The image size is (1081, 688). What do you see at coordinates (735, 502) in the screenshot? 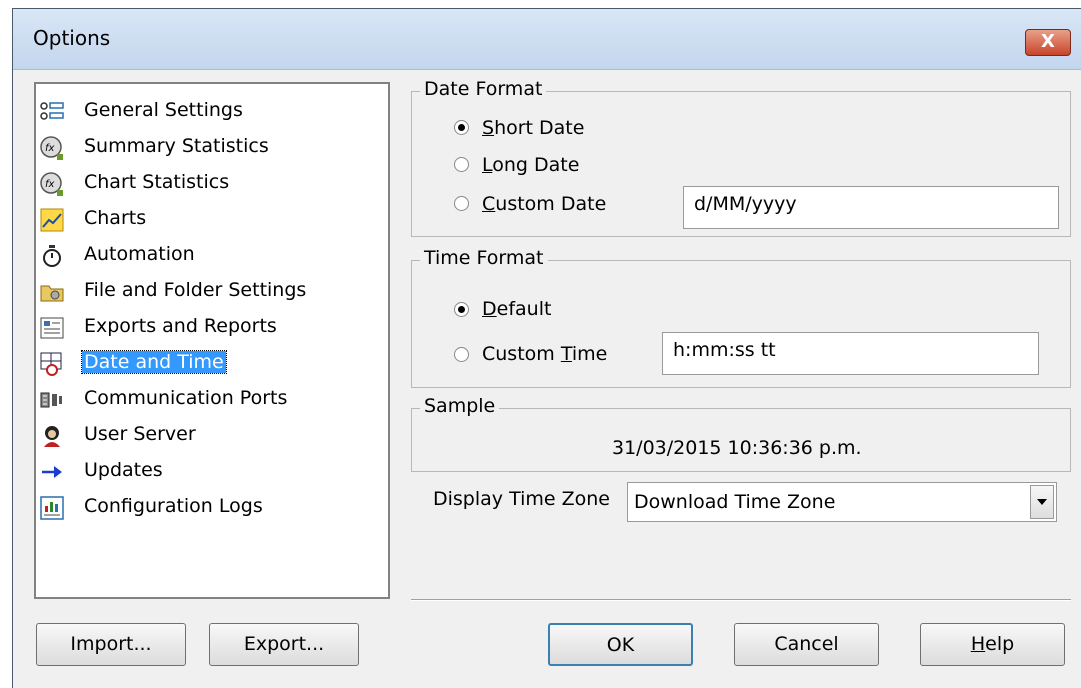
I see `time-zone-selected: Download Time Zone` at bounding box center [735, 502].